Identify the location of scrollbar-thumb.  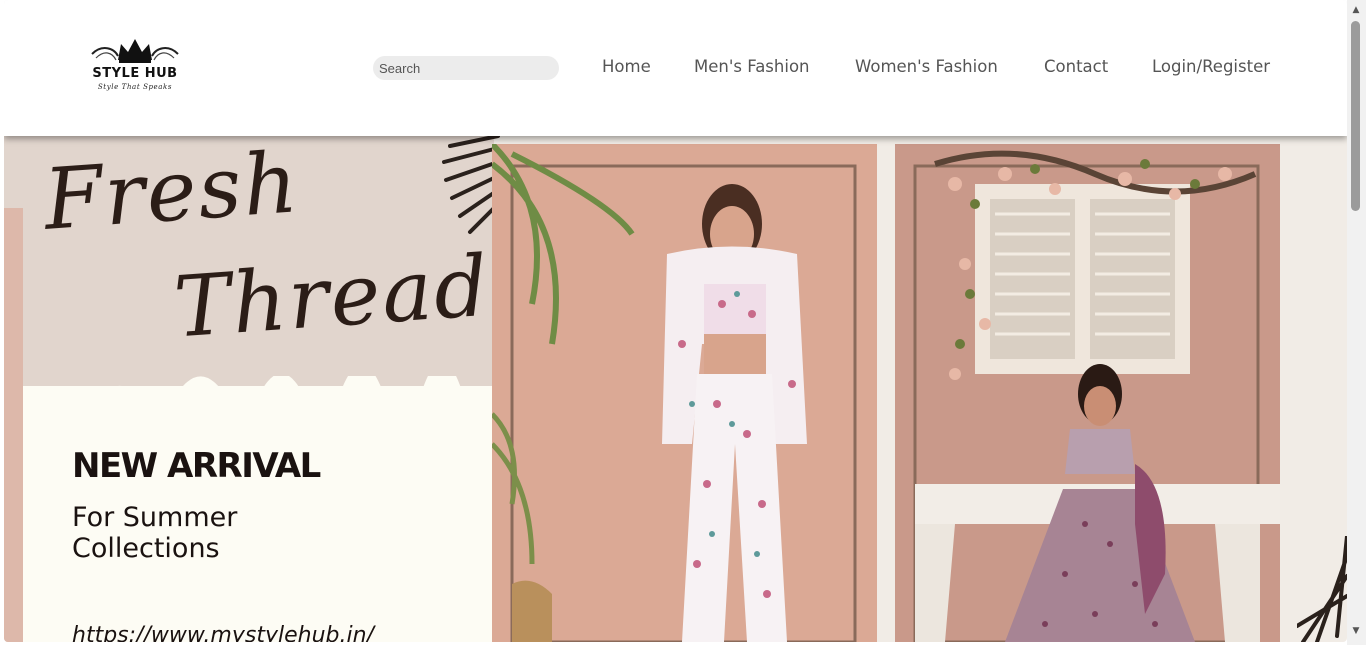
(1355, 116).